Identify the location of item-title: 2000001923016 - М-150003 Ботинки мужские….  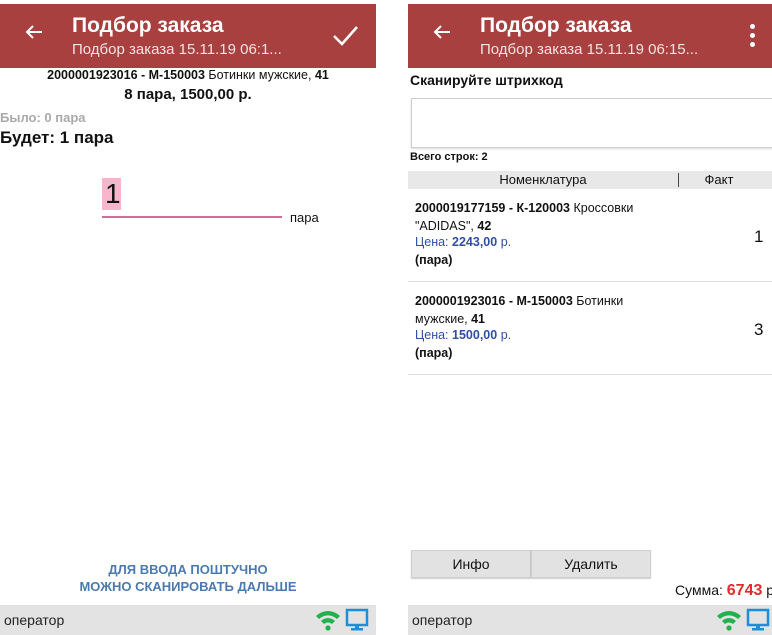
(188, 75).